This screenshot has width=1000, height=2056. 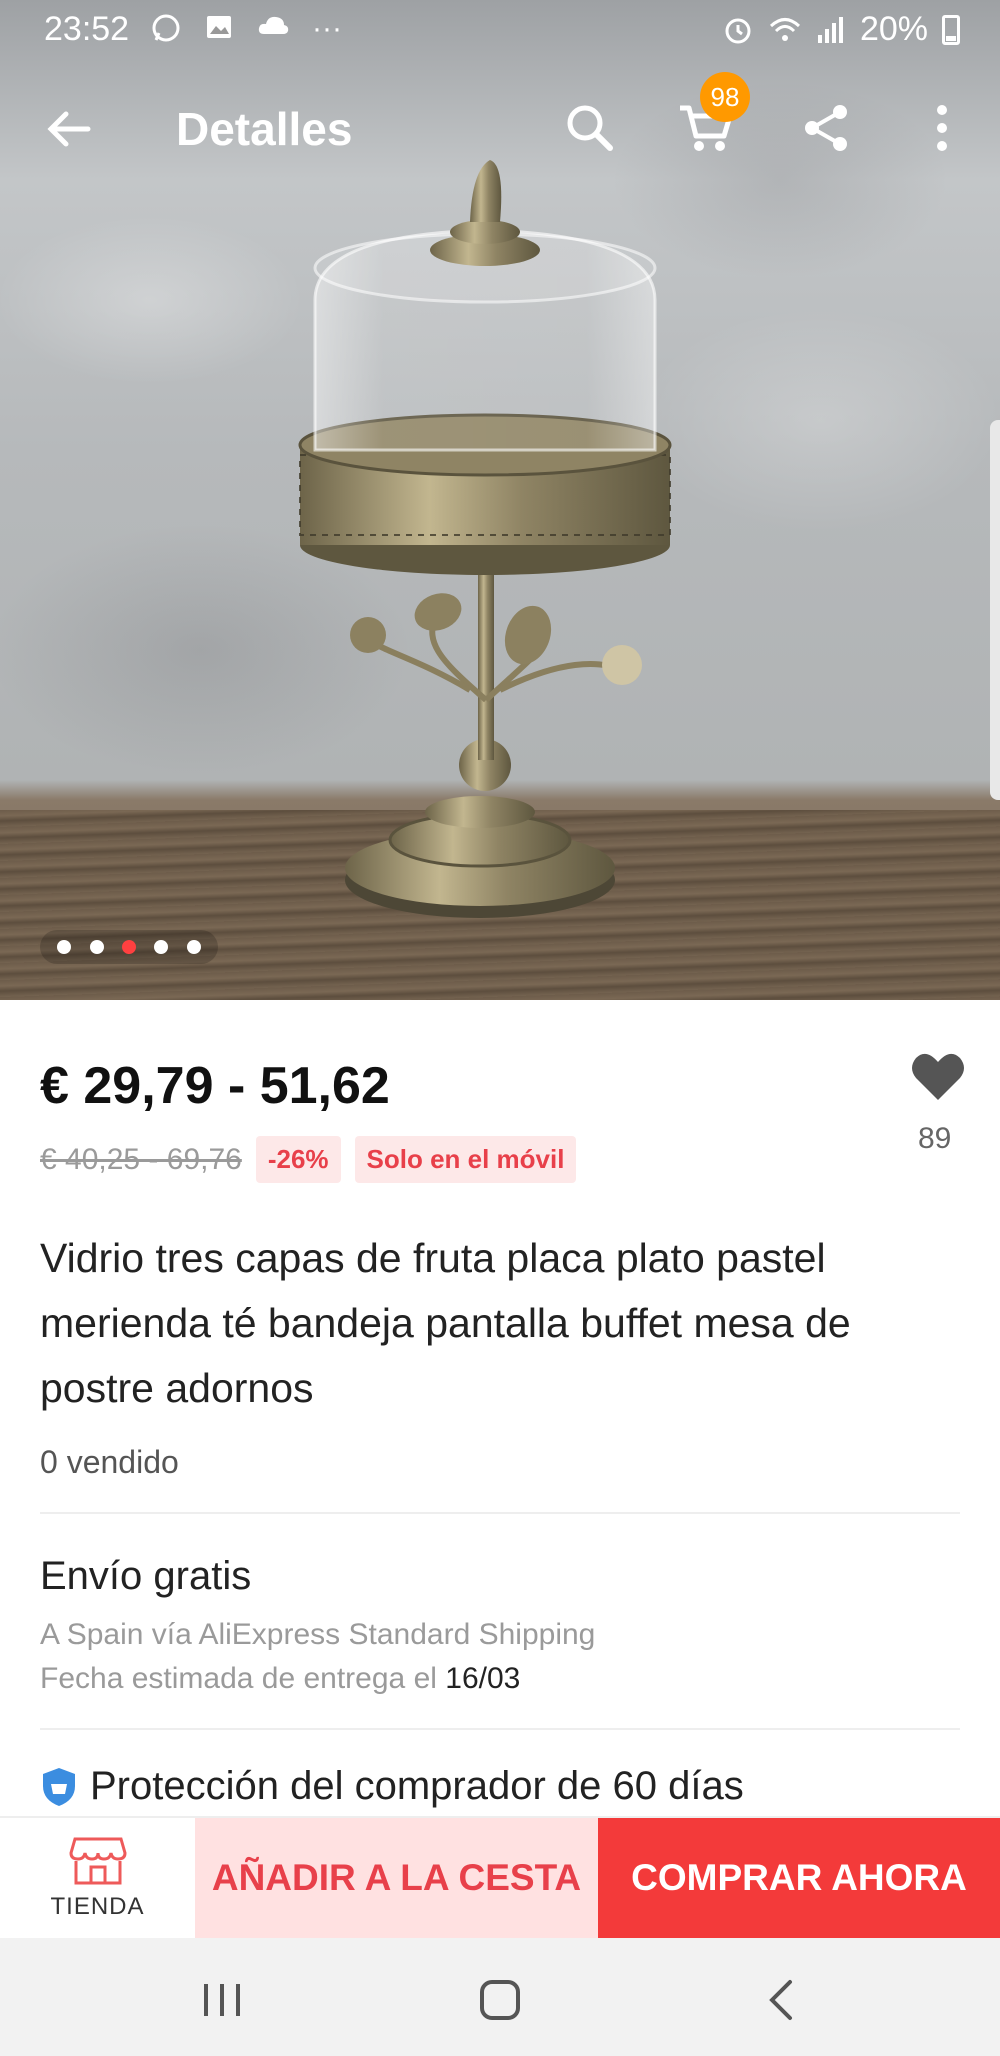 I want to click on notification-icons: ···, so click(x=246, y=29).